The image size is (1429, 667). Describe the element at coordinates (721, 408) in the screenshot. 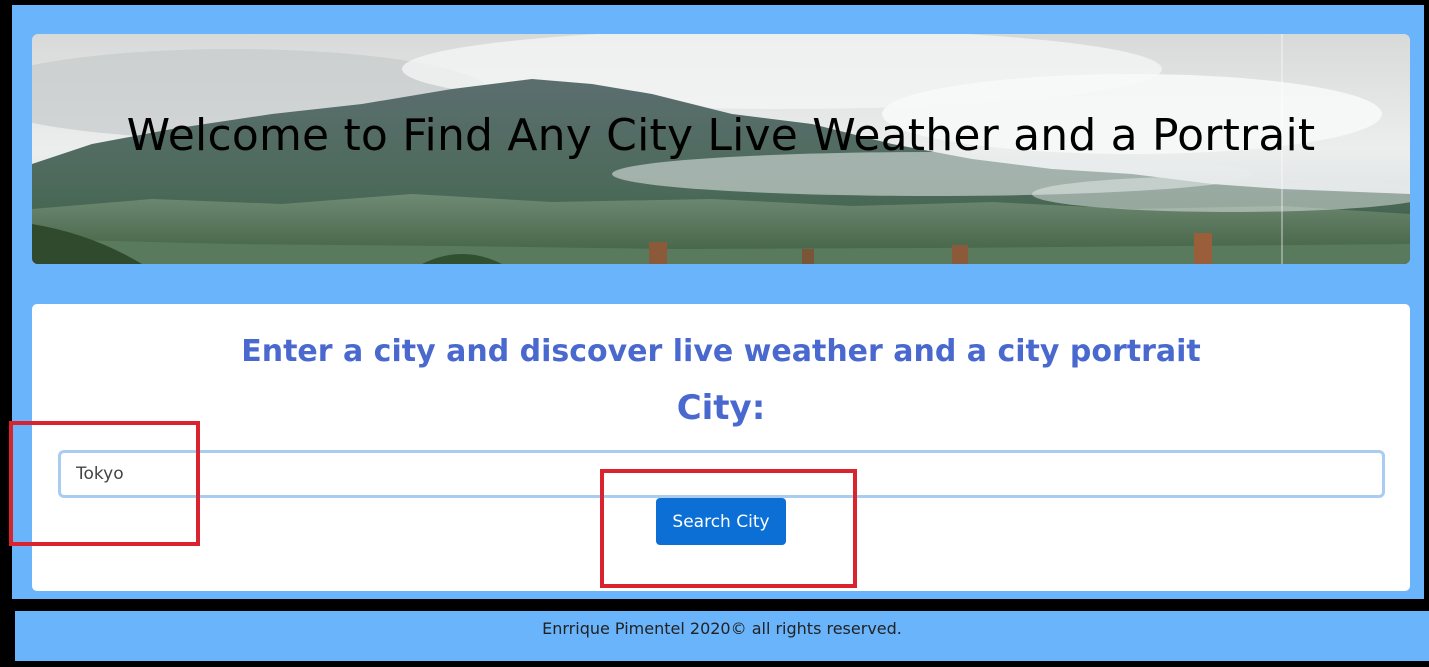

I see `city-label: City:` at that location.